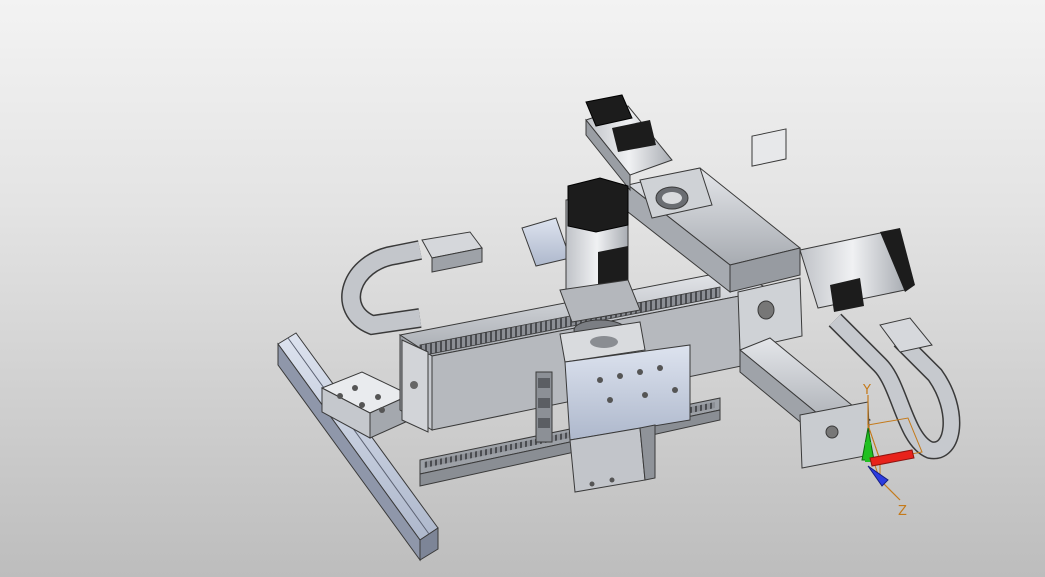 This screenshot has height=577, width=1045. What do you see at coordinates (415, 386) in the screenshot?
I see `x-beam-end-plate` at bounding box center [415, 386].